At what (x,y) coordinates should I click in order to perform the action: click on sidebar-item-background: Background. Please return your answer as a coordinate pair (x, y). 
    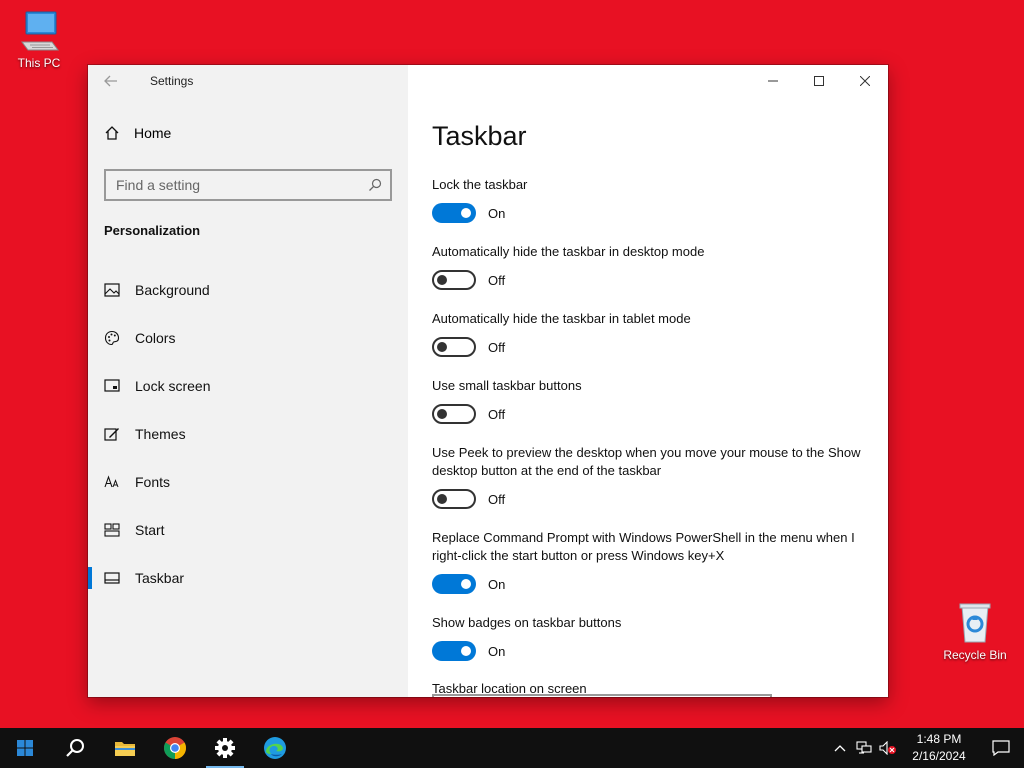
    Looking at the image, I should click on (248, 290).